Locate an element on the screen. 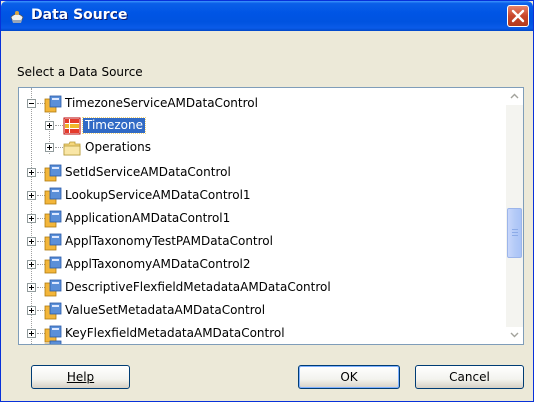 This screenshot has width=534, height=402. ok-button: OK is located at coordinates (349, 377).